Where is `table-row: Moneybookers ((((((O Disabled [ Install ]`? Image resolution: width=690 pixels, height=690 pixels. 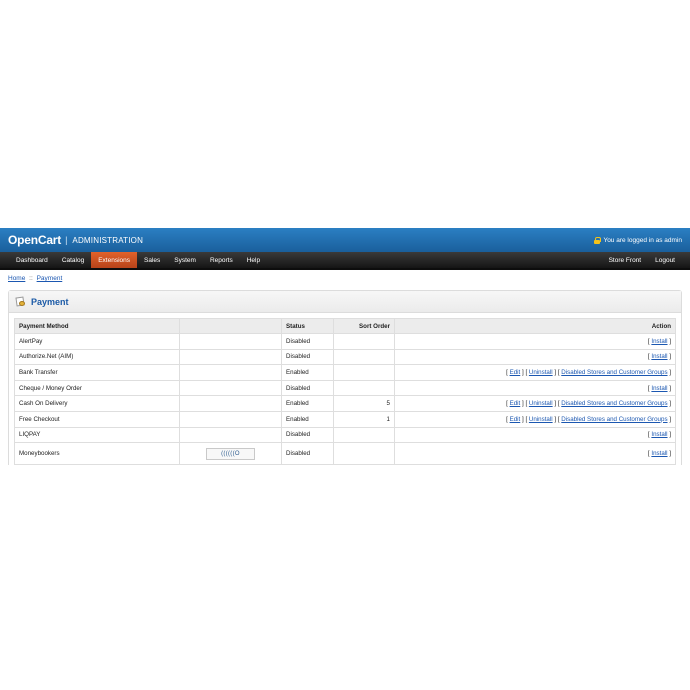 table-row: Moneybookers ((((((O Disabled [ Install ] is located at coordinates (345, 454).